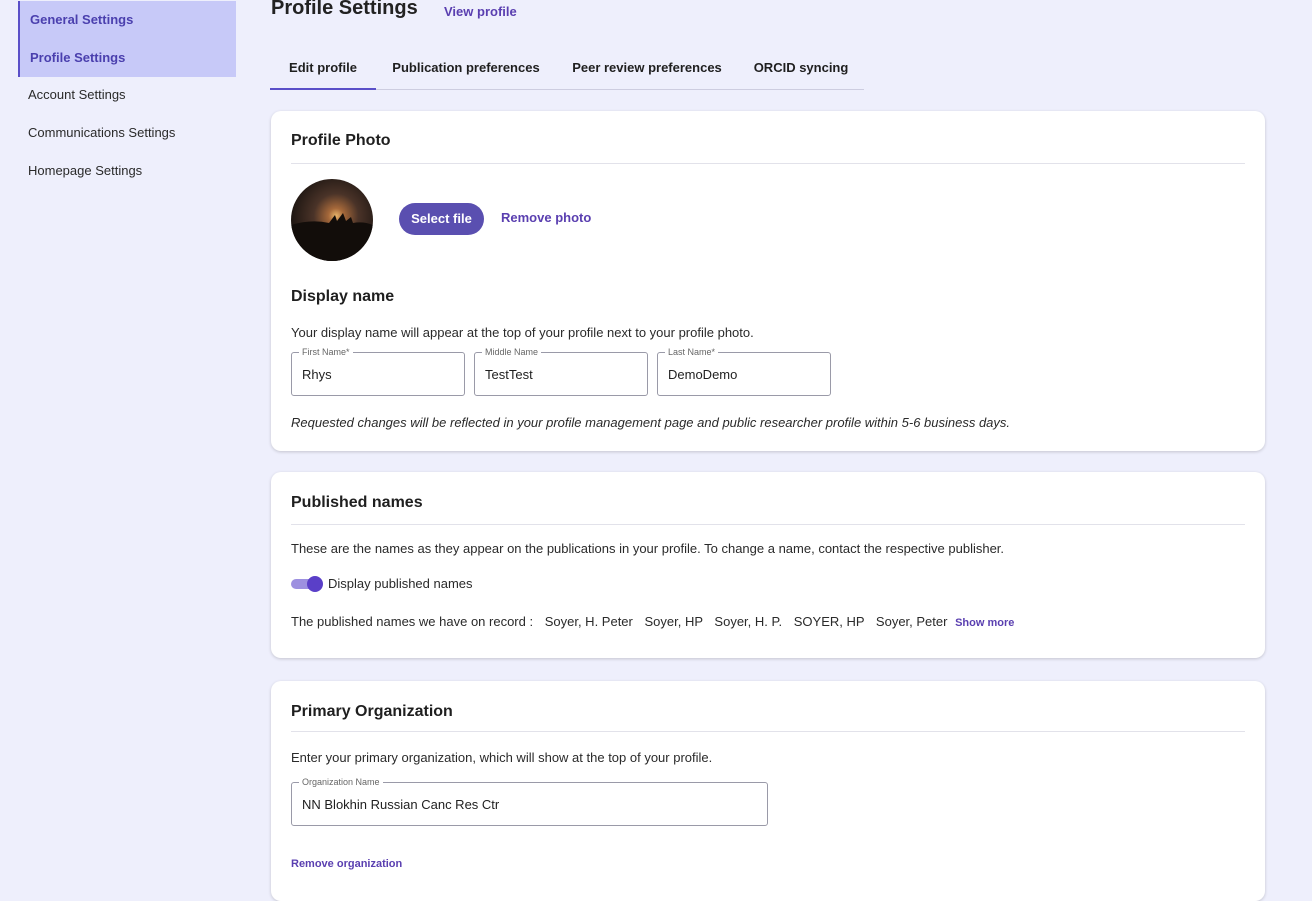 The image size is (1312, 901). I want to click on profile-photo-heading: Profile Photo, so click(341, 140).